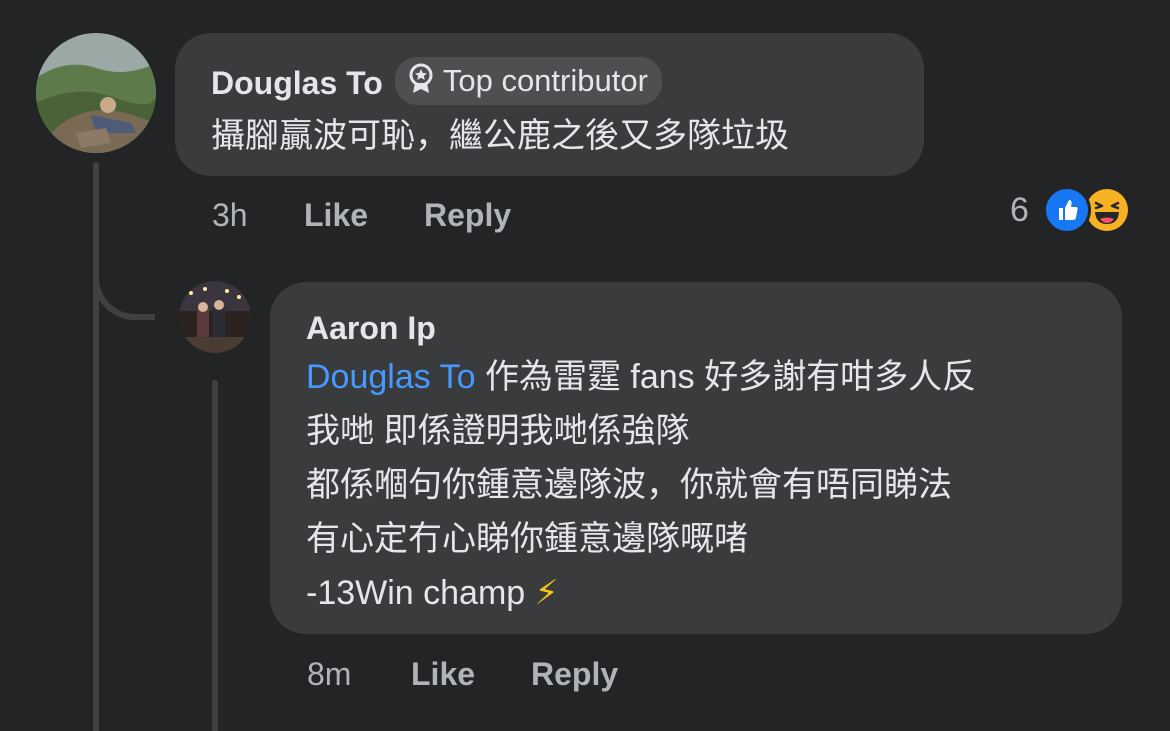 The height and width of the screenshot is (731, 1170). What do you see at coordinates (420, 593) in the screenshot?
I see `reply-line-text: -13Win champ` at bounding box center [420, 593].